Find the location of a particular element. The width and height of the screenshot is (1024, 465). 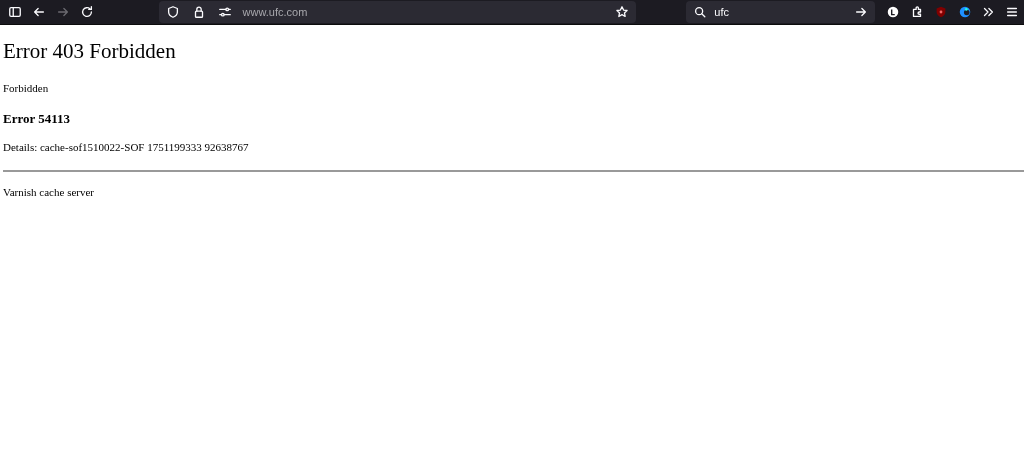

search-field: ufc is located at coordinates (781, 12).